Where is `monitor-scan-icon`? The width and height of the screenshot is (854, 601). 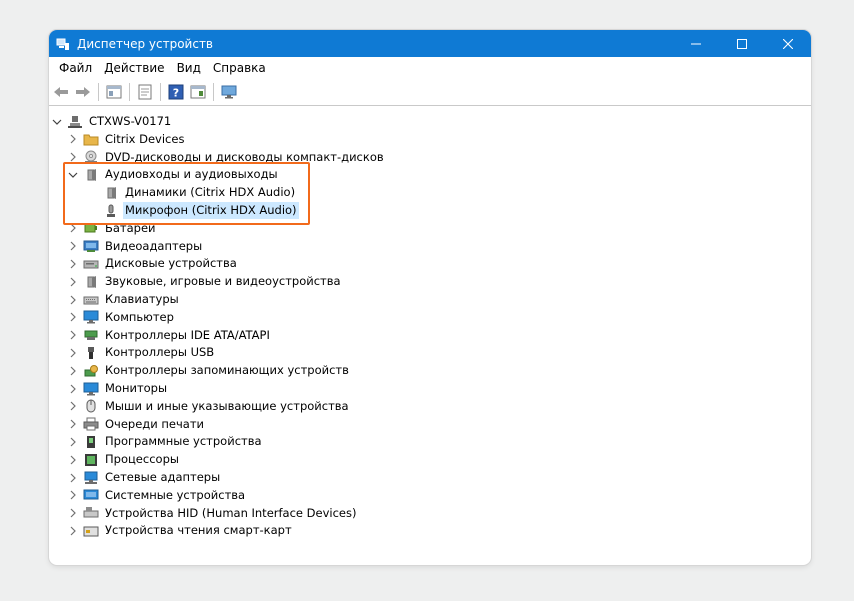
monitor-scan-icon is located at coordinates (229, 92).